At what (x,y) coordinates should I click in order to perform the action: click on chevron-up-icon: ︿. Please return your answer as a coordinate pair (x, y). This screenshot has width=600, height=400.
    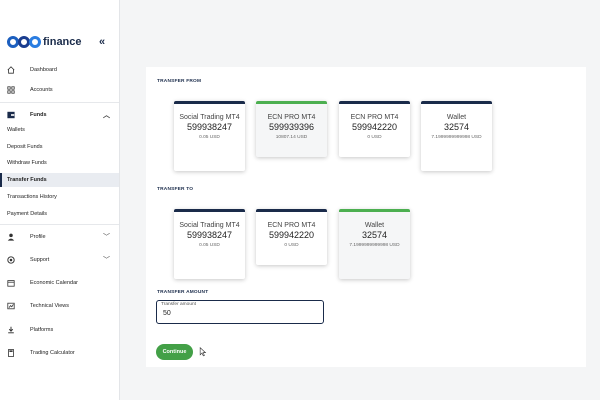
    Looking at the image, I should click on (106, 115).